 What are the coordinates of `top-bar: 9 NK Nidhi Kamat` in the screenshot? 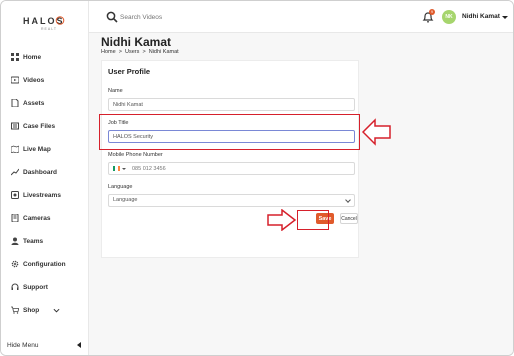 It's located at (301, 17).